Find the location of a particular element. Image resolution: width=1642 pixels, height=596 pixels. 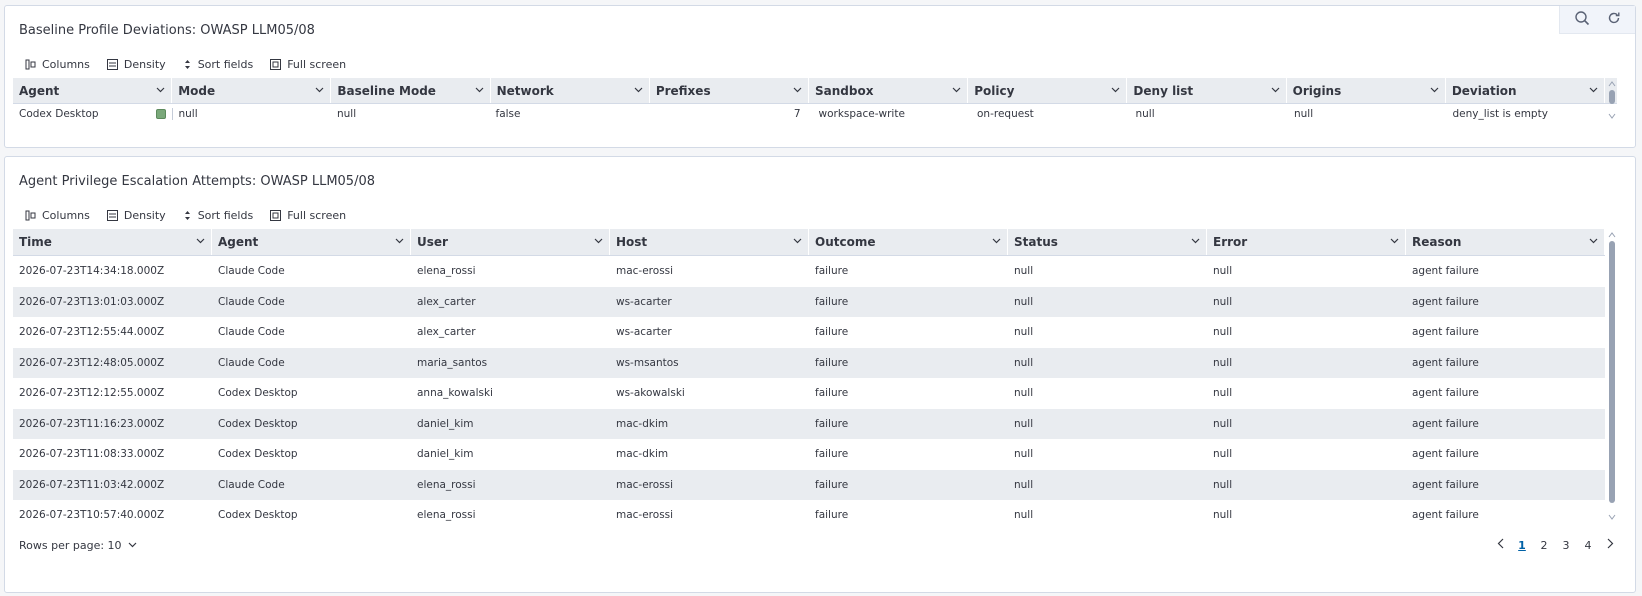

column-header-deny-list: Deny list is located at coordinates (1207, 90).